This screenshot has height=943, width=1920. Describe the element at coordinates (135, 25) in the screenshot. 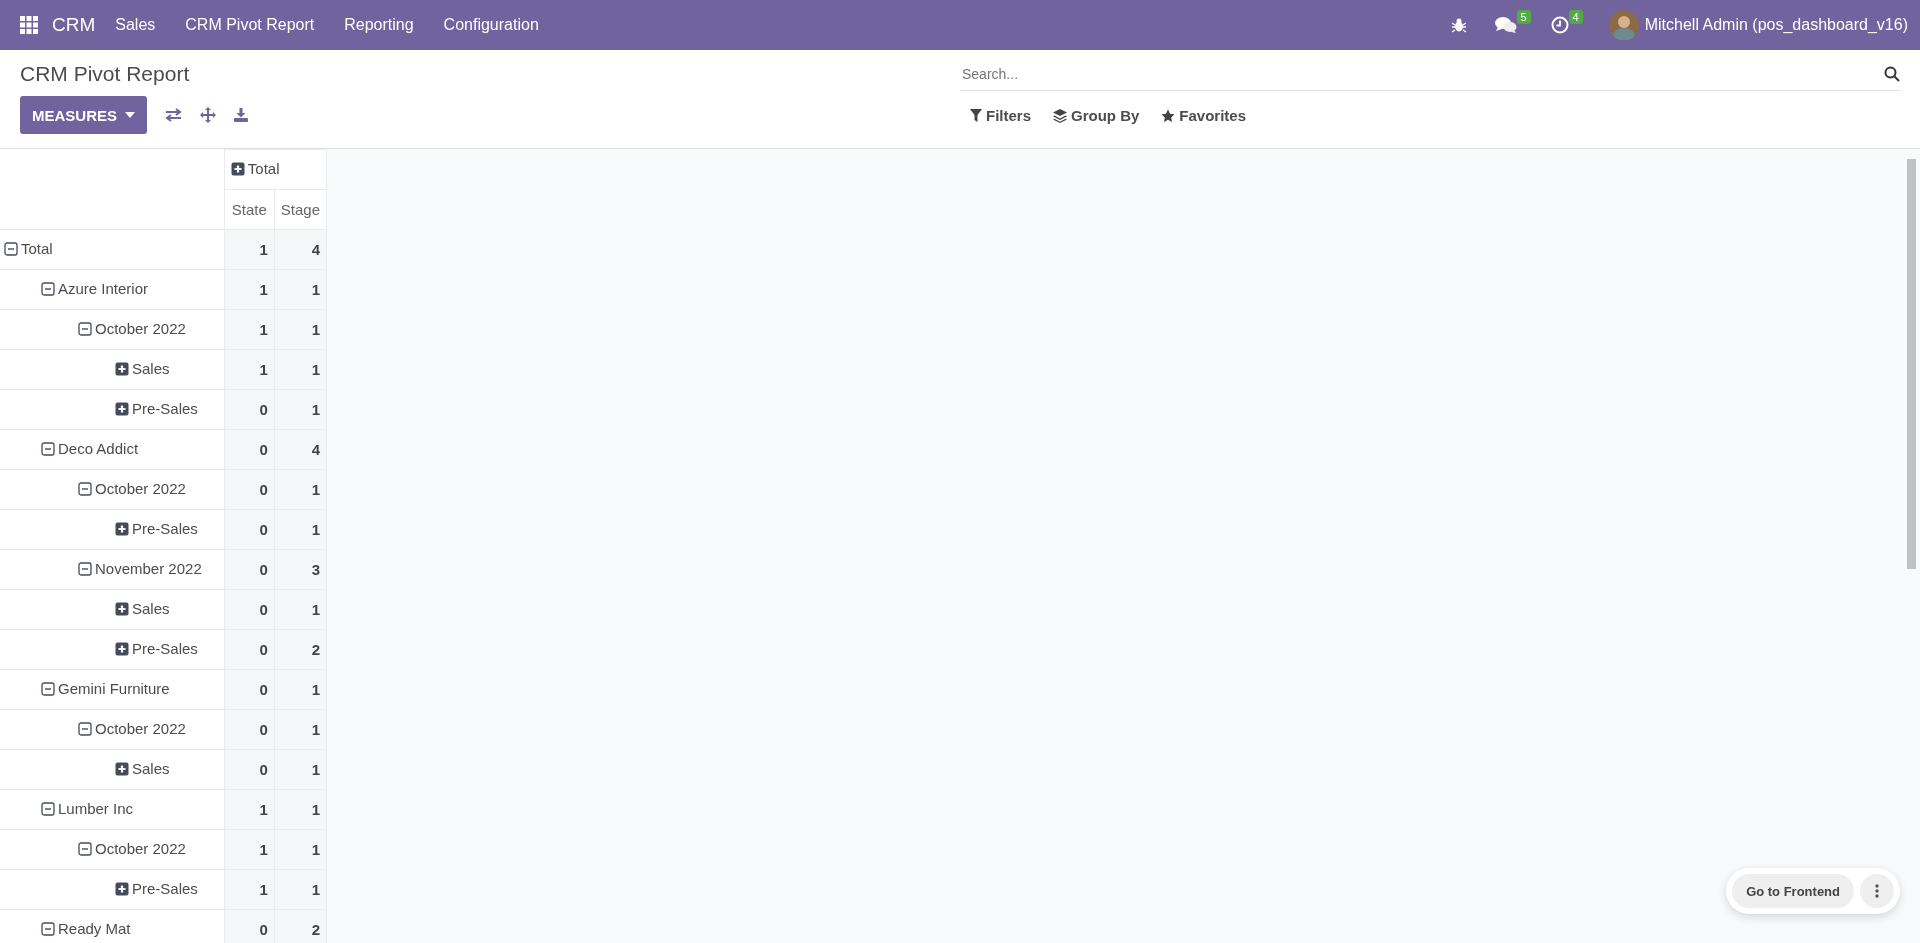

I see `menu-item: Sales` at that location.